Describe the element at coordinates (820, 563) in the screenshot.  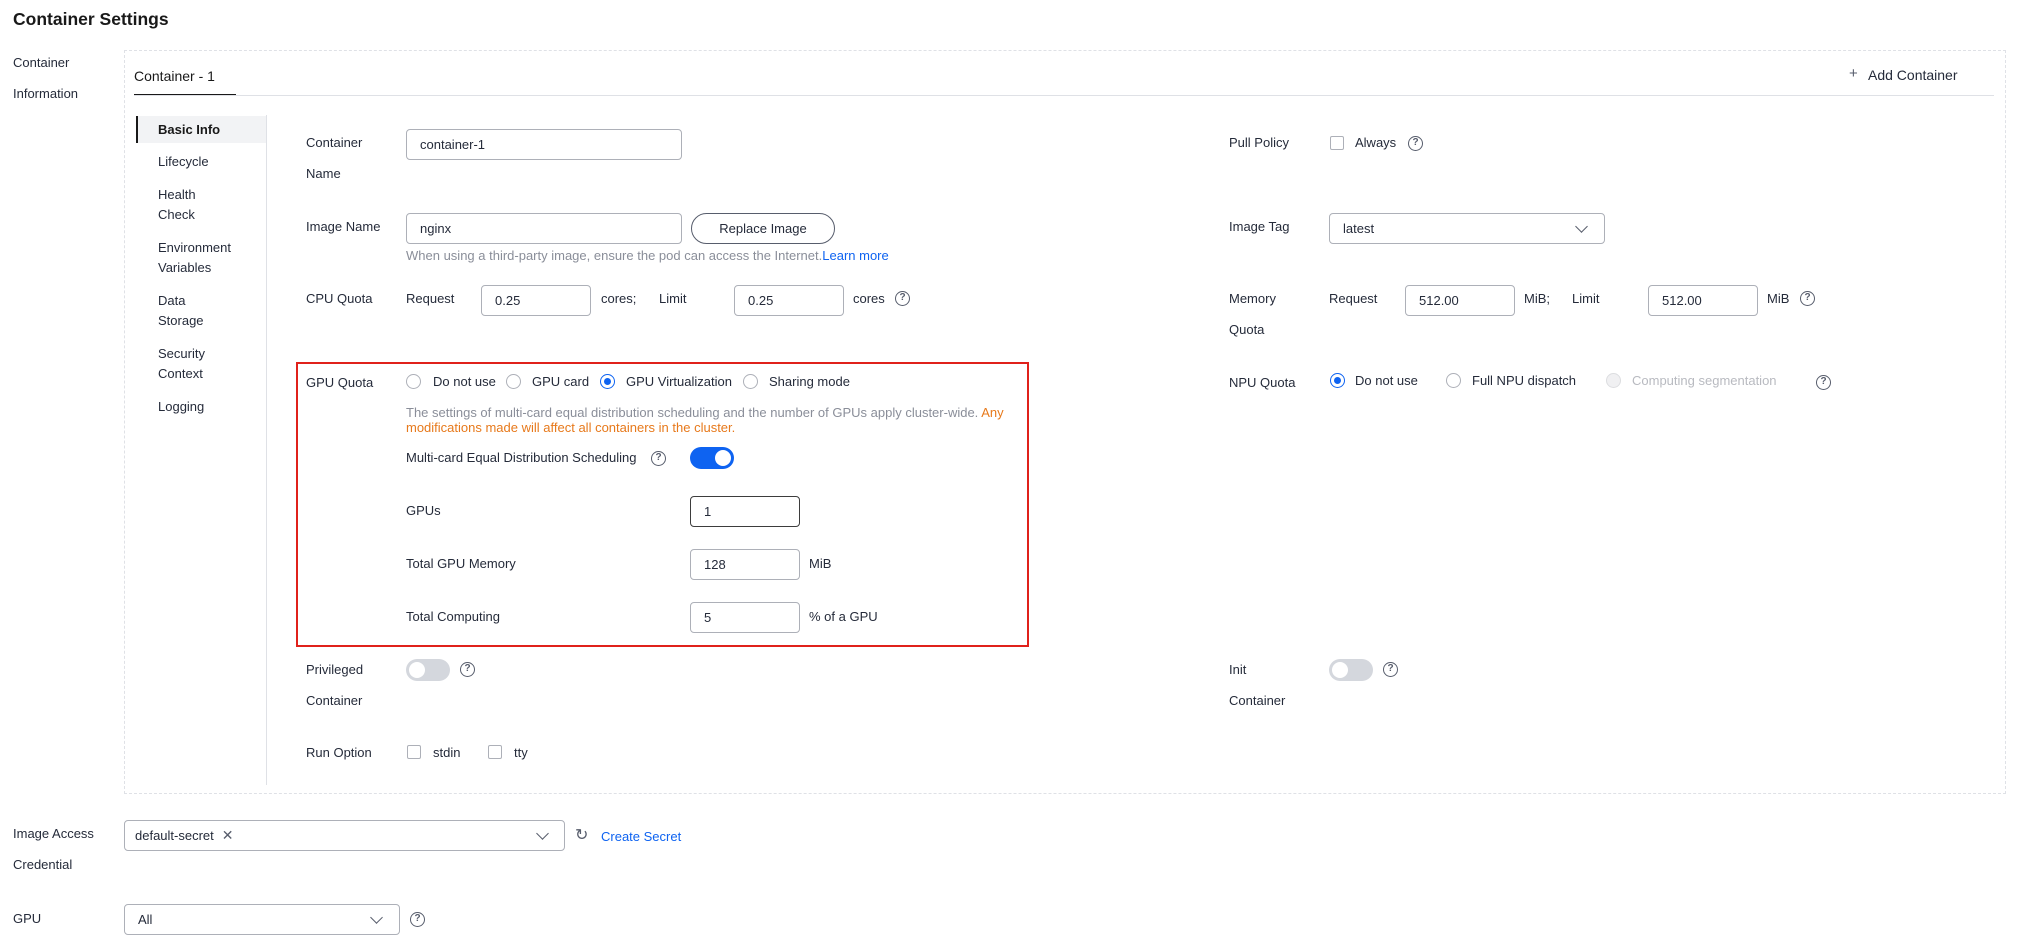
I see `total-gpu-memory-unit: MiB` at that location.